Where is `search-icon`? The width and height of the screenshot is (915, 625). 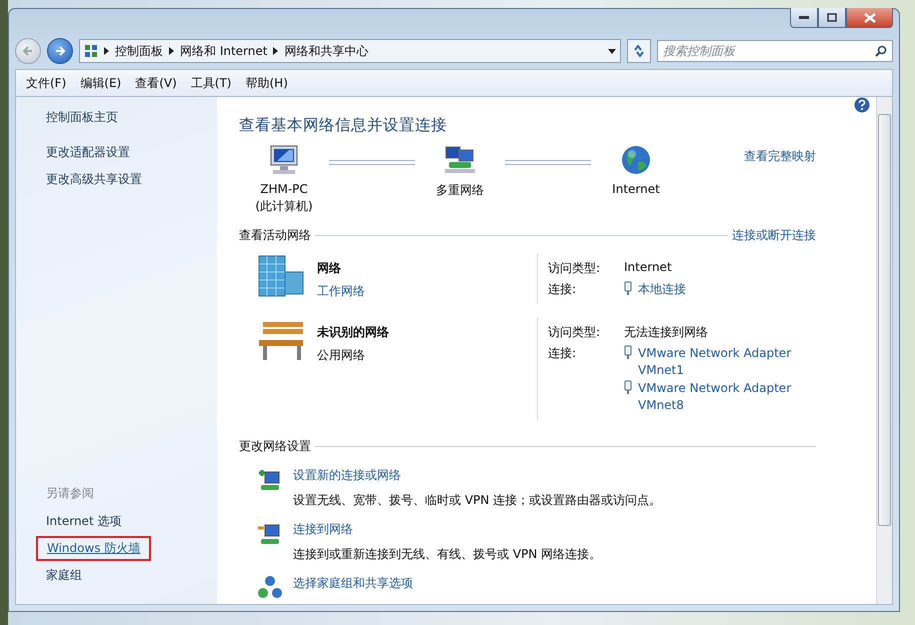
search-icon is located at coordinates (881, 51).